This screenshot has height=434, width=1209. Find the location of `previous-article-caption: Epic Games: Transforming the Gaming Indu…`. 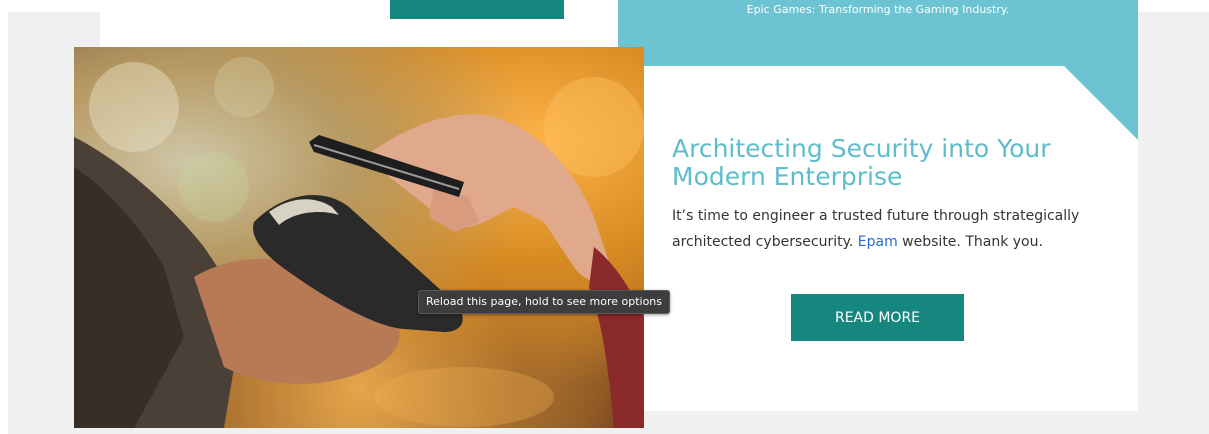

previous-article-caption: Epic Games: Transforming the Gaming Indu… is located at coordinates (878, 9).